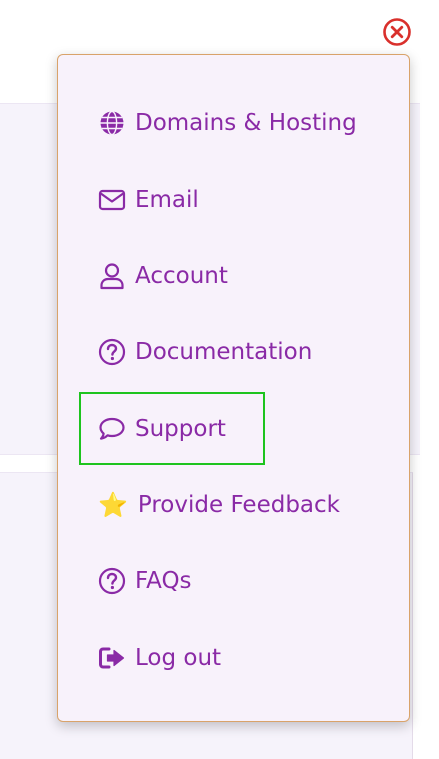 The image size is (439, 759). I want to click on star-icon: ⭐, so click(113, 505).